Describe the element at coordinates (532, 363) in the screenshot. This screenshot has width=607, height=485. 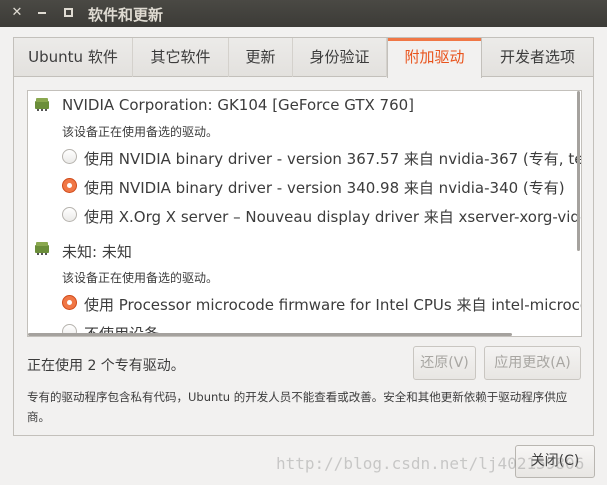
I see `apply-changes-button: 应用更改(A)` at that location.